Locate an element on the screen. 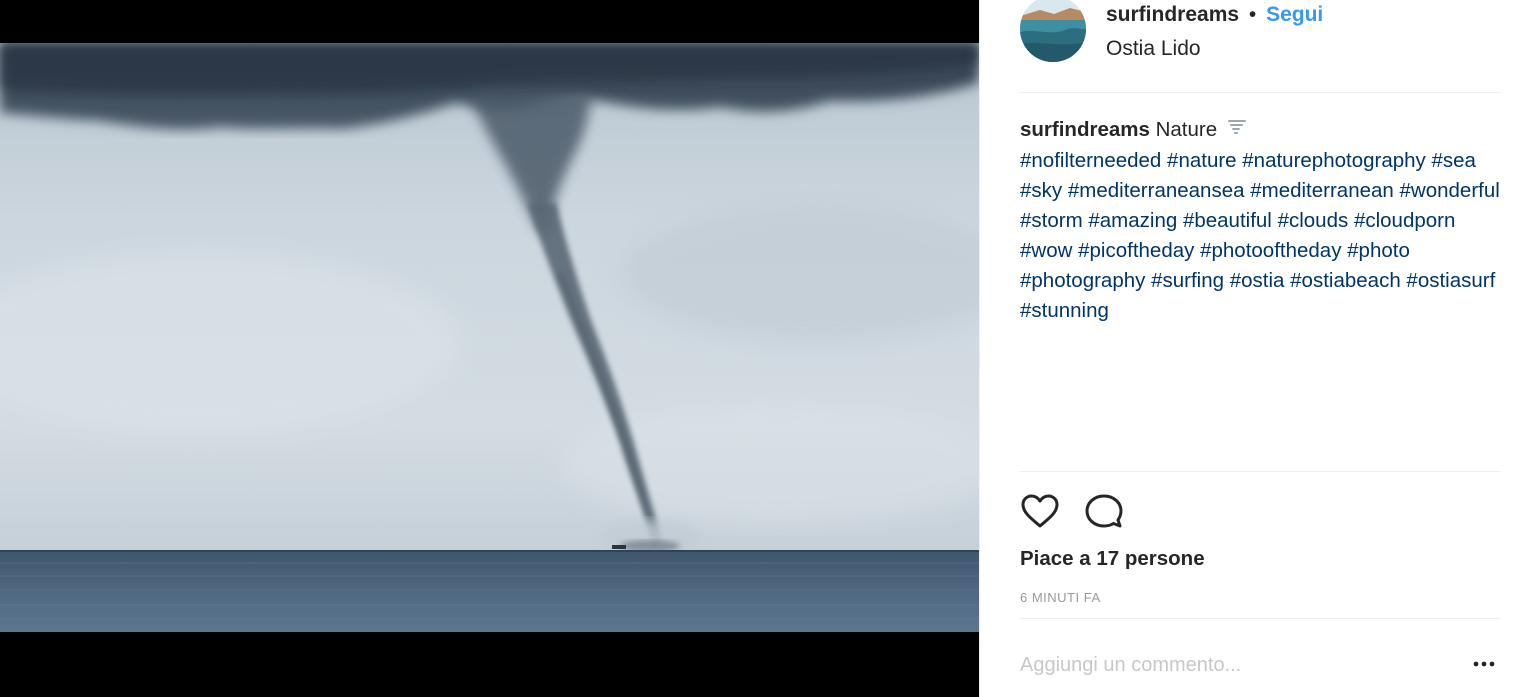 Image resolution: width=1536 pixels, height=697 pixels. user-line: surfindreams • Segui is located at coordinates (1214, 15).